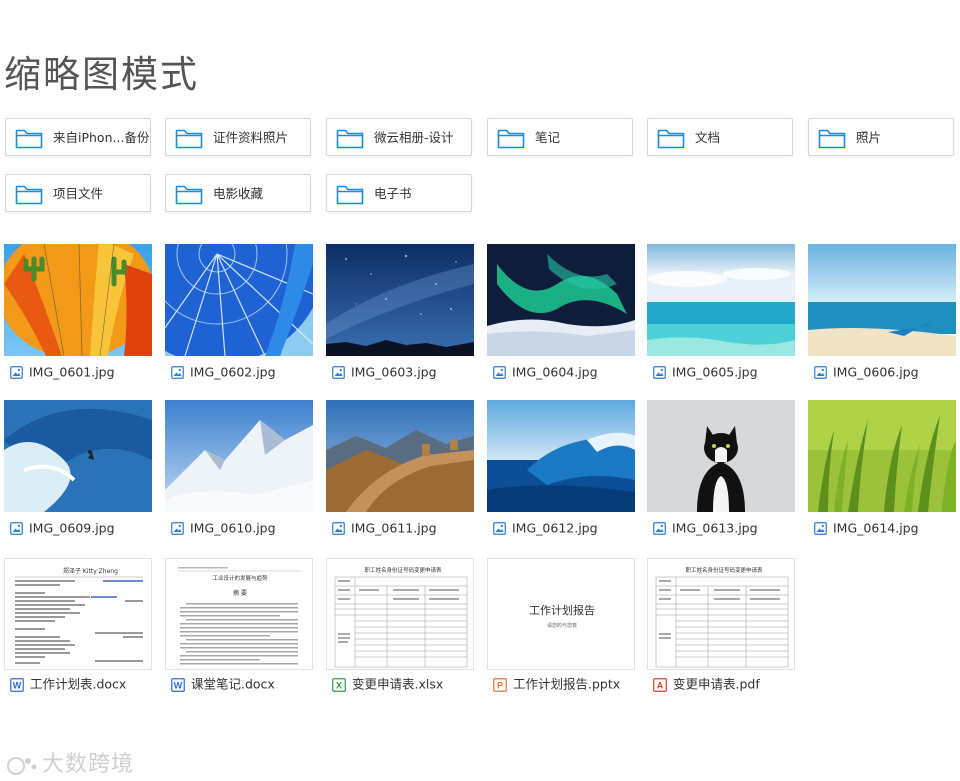 Image resolution: width=960 pixels, height=781 pixels. What do you see at coordinates (251, 137) in the screenshot?
I see `folder-label: 证件资料照片` at bounding box center [251, 137].